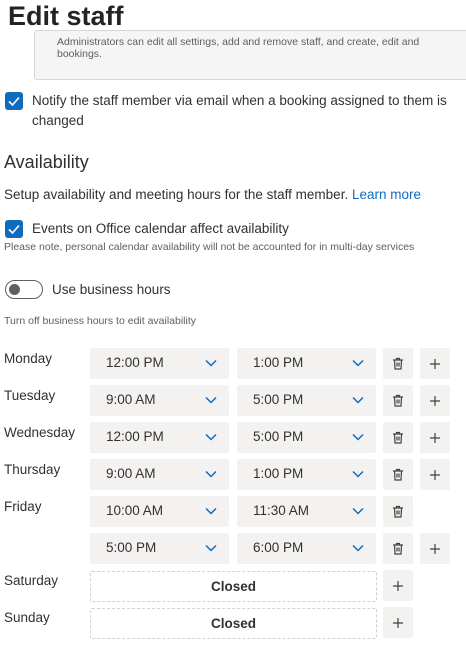 The image size is (466, 645). I want to click on day-label-saturday: Saturday, so click(31, 580).